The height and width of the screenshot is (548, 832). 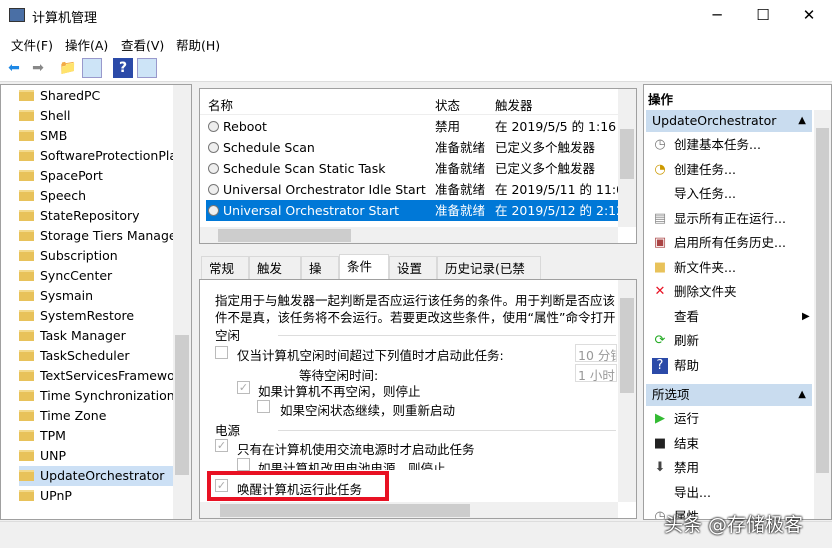 I want to click on ac-power-checkbox: ✓, so click(x=221, y=445).